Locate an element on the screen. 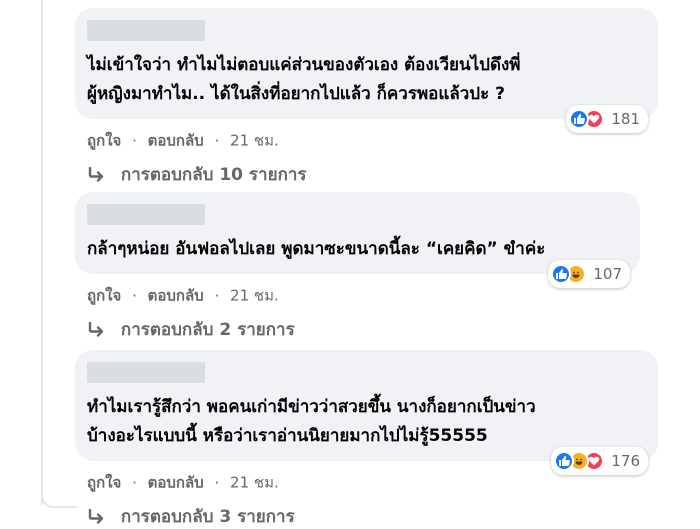 This screenshot has width=700, height=529. thread-line is located at coordinates (42, 252).